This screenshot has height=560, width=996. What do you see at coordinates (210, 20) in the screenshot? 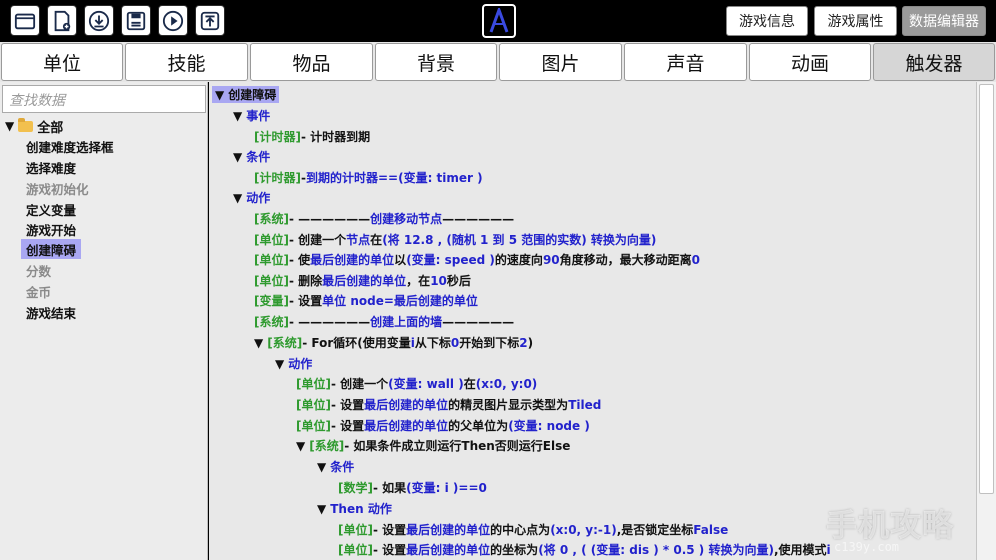
I see `upload-button` at bounding box center [210, 20].